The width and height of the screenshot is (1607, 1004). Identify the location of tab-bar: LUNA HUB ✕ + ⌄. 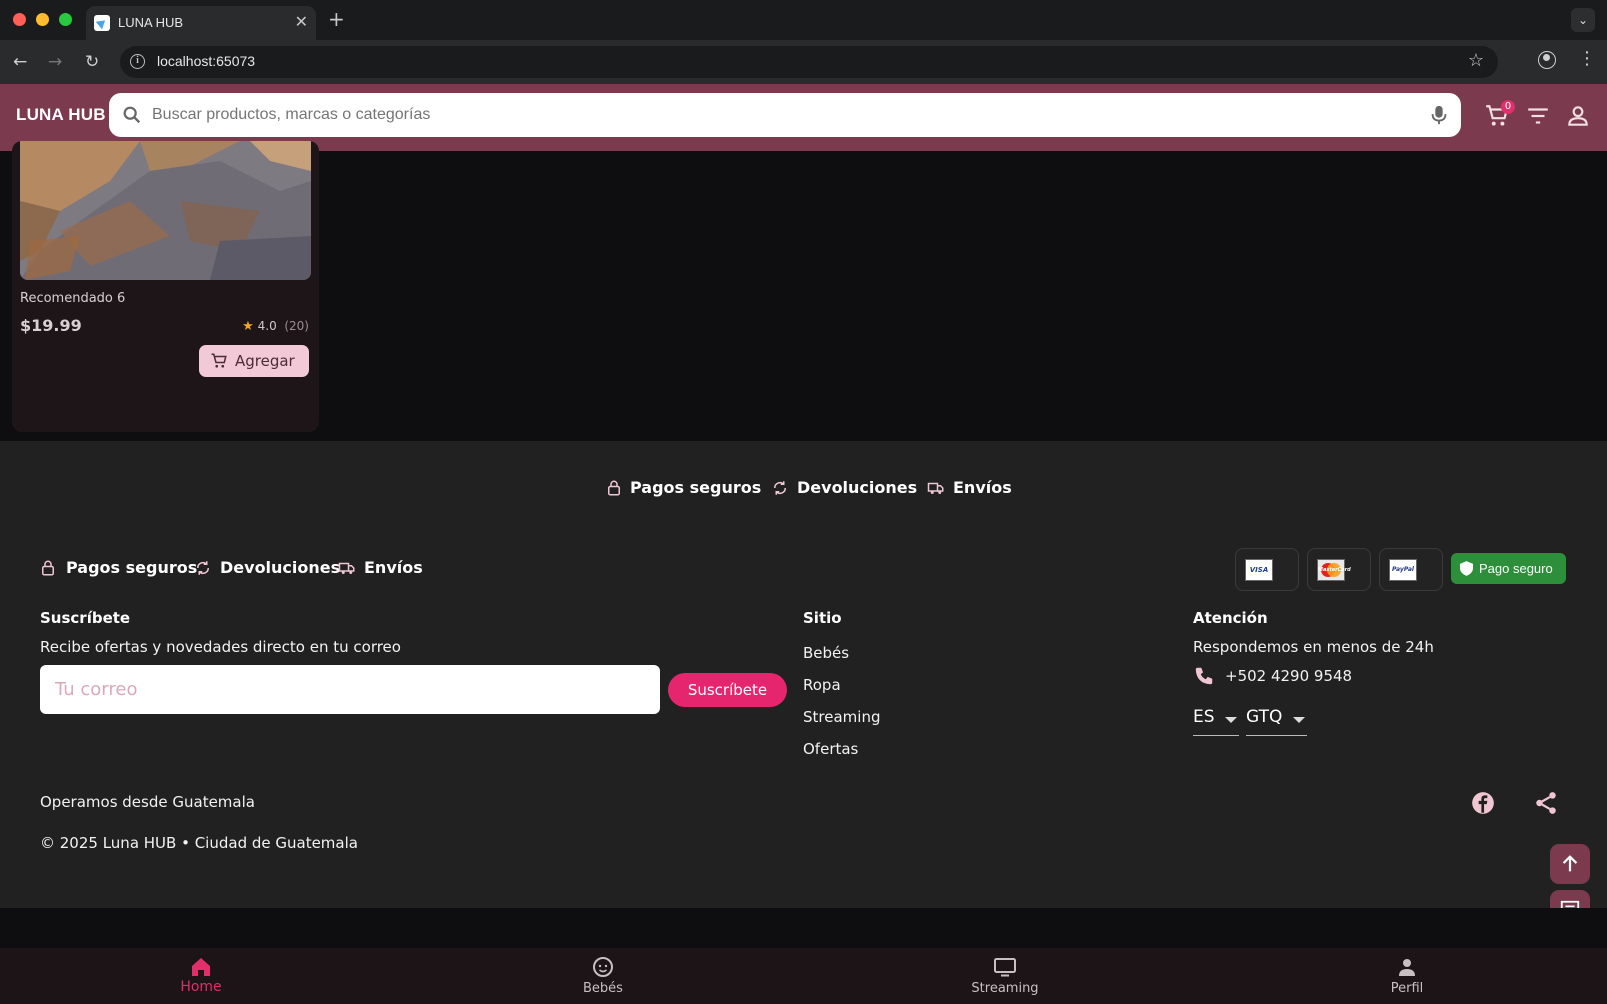
(803, 20).